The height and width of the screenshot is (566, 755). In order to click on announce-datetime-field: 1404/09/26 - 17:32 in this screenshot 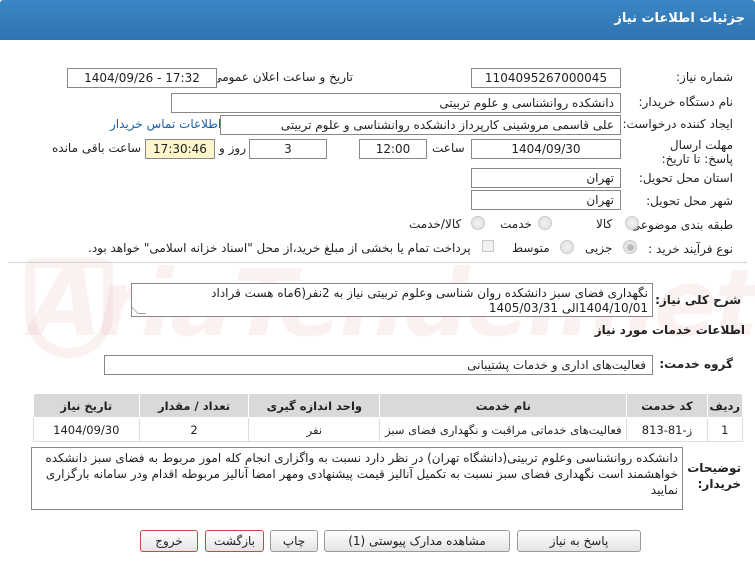, I will do `click(142, 78)`.